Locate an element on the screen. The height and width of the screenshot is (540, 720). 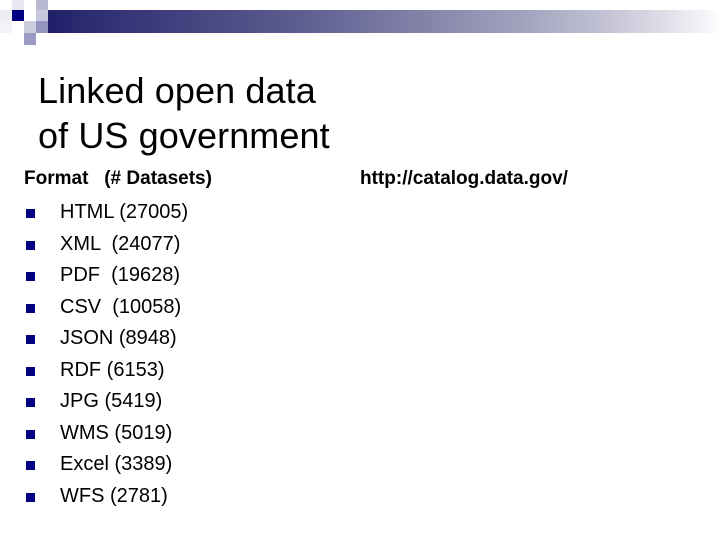
list-item-label: Excel (3389) is located at coordinates (116, 464).